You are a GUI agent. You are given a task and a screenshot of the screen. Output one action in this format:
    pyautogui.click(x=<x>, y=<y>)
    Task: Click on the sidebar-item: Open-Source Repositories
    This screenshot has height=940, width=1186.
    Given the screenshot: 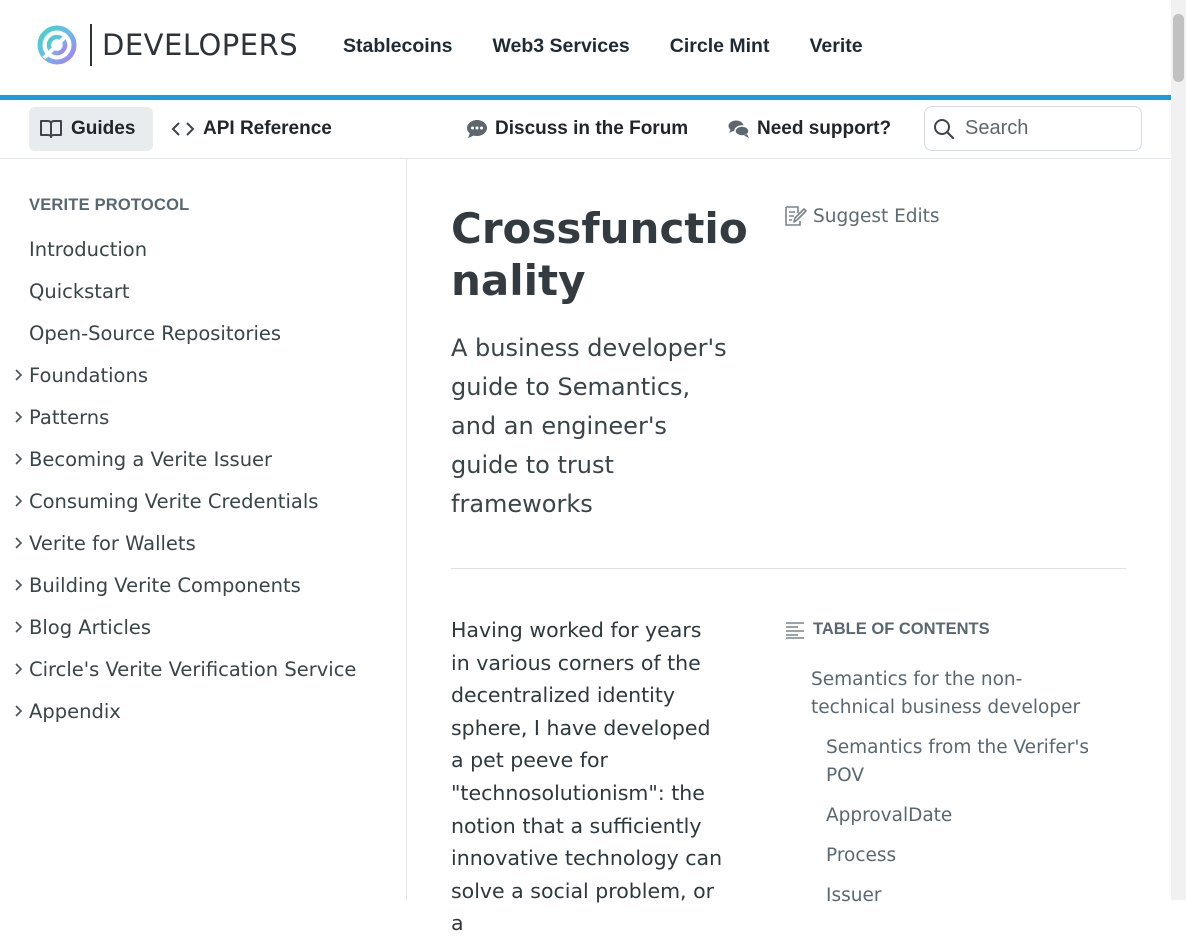 What is the action you would take?
    pyautogui.click(x=203, y=333)
    